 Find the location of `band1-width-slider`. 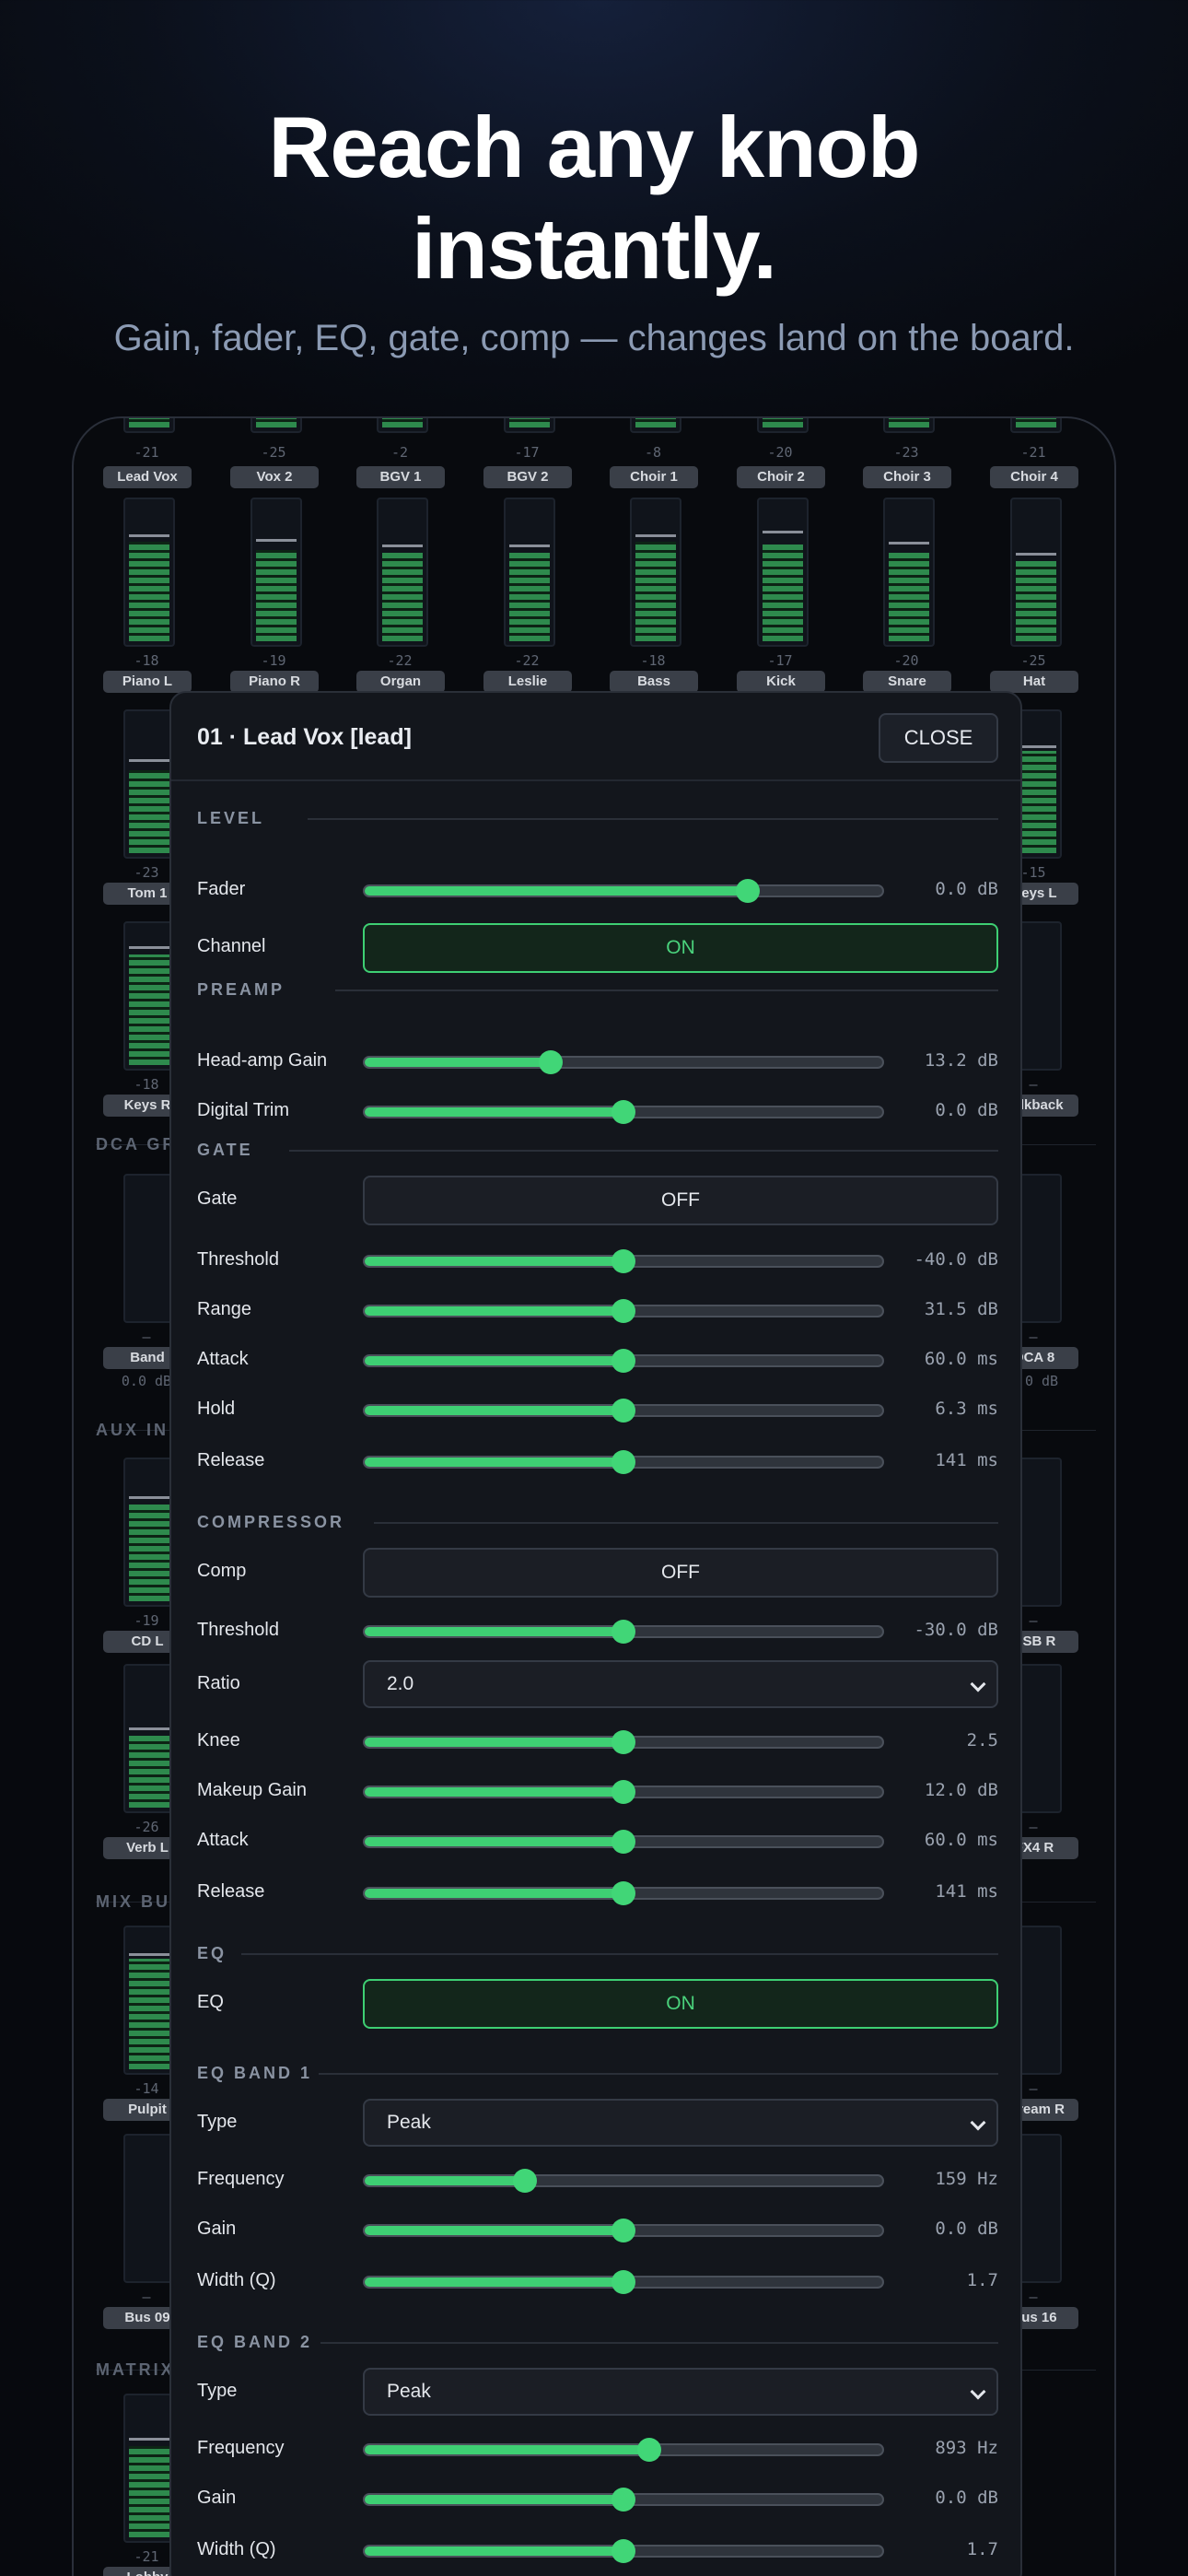

band1-width-slider is located at coordinates (623, 2282).